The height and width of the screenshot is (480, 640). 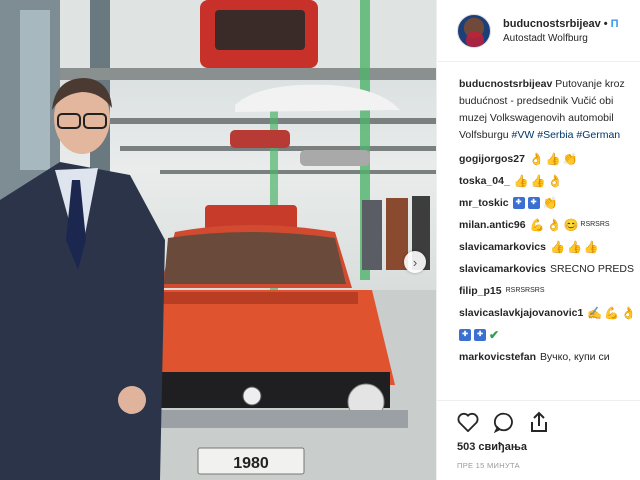 I want to click on post-timestamp: ПРЕ 15 МИНУТА, so click(x=488, y=465).